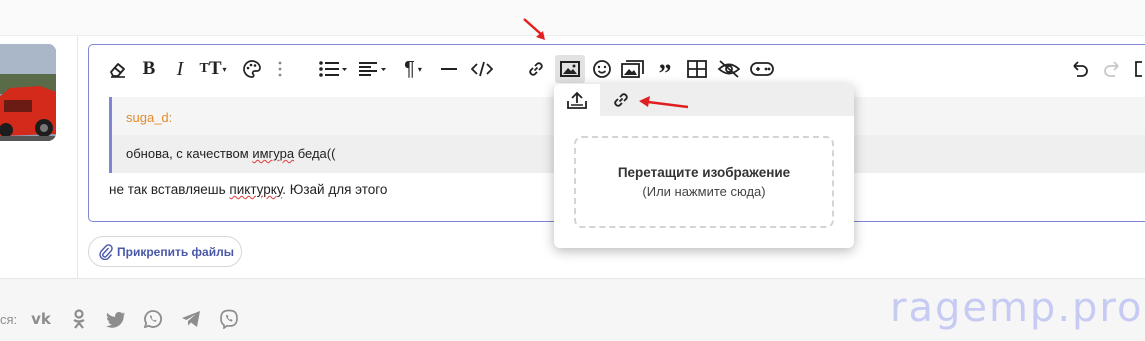 Image resolution: width=1145 pixels, height=341 pixels. What do you see at coordinates (413, 69) in the screenshot?
I see `paragraph-icon: ¶ ▾` at bounding box center [413, 69].